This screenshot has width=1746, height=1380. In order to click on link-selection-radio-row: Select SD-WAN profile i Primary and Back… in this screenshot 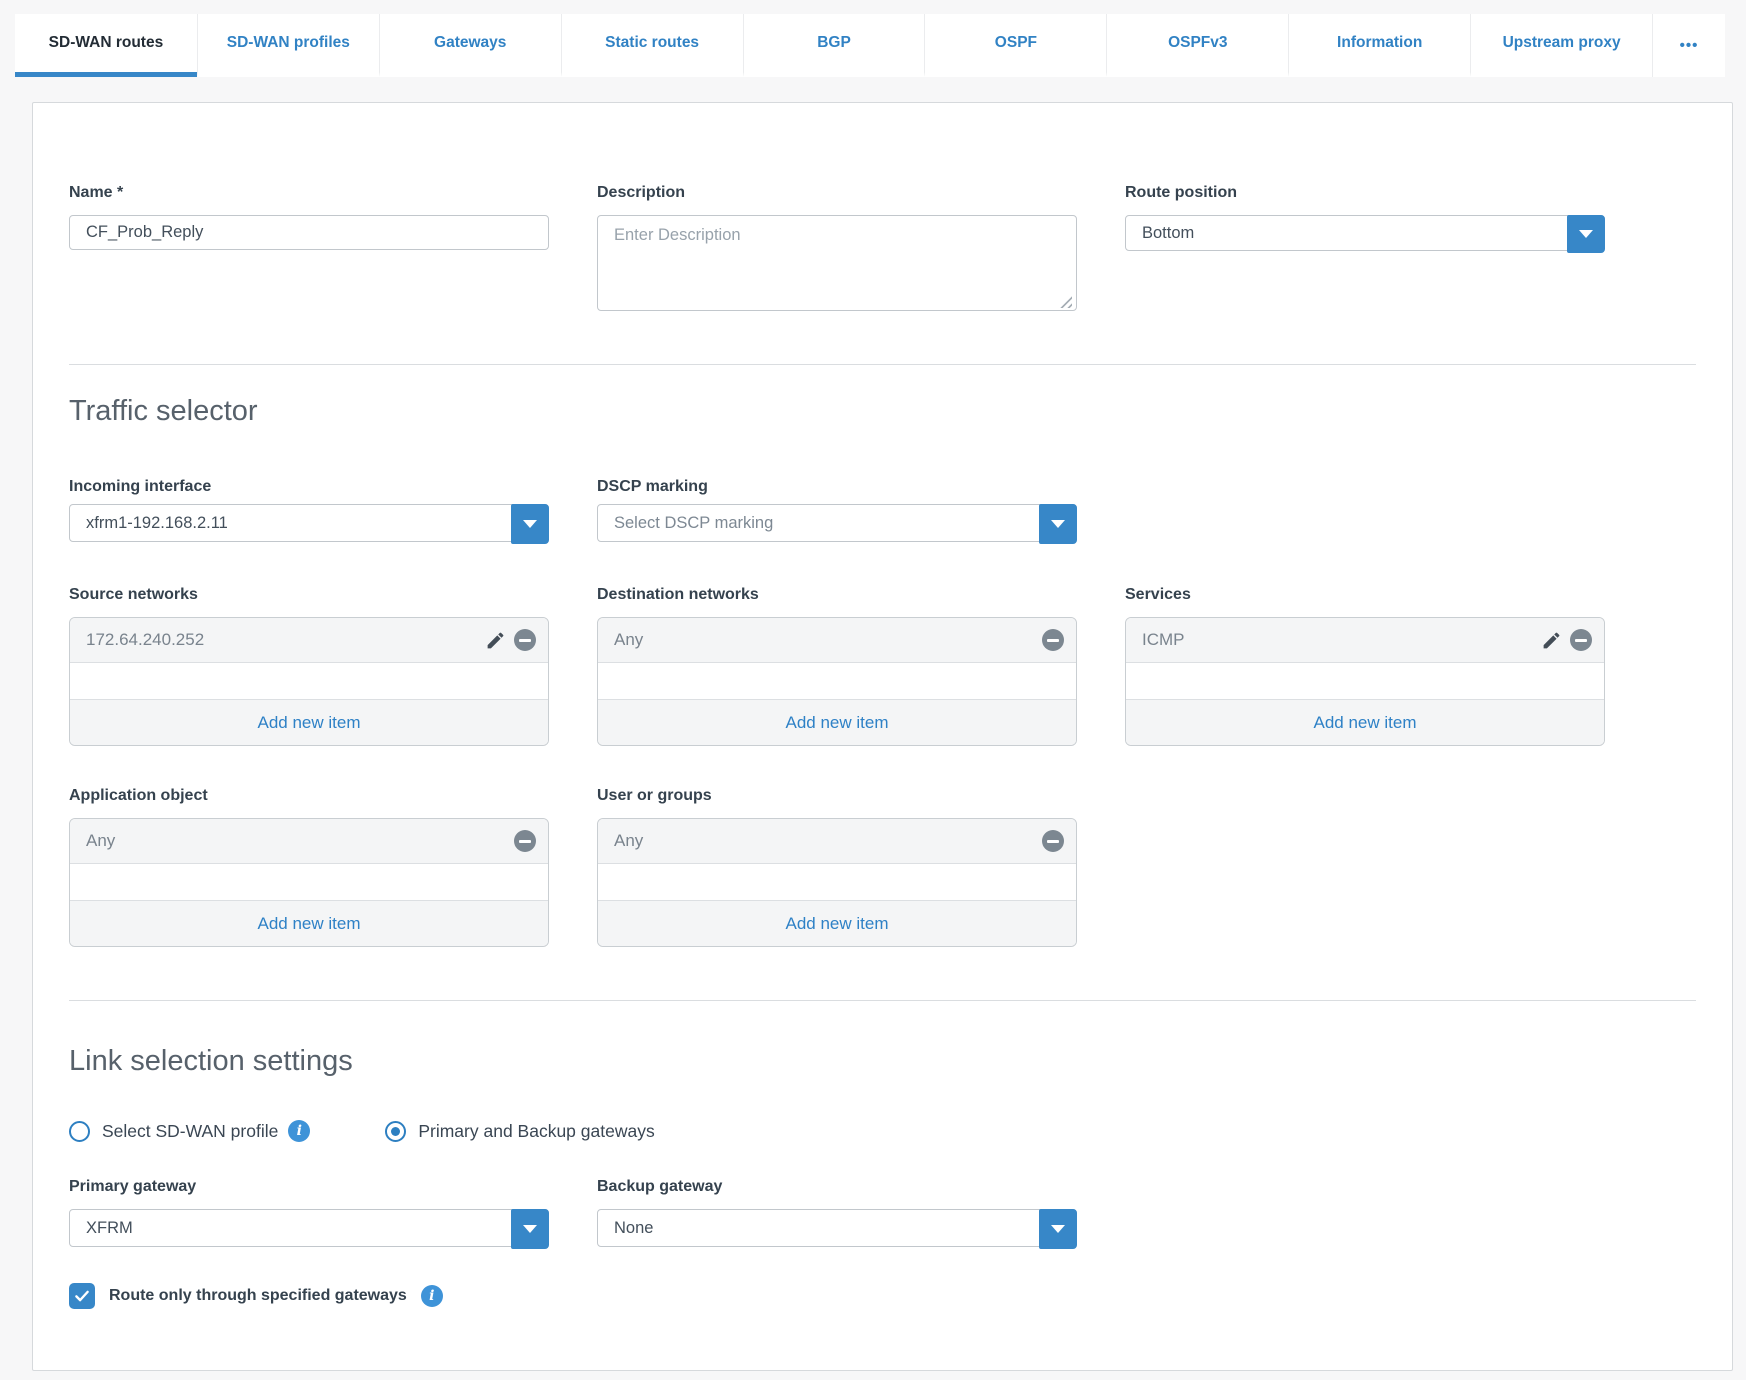, I will do `click(882, 1131)`.